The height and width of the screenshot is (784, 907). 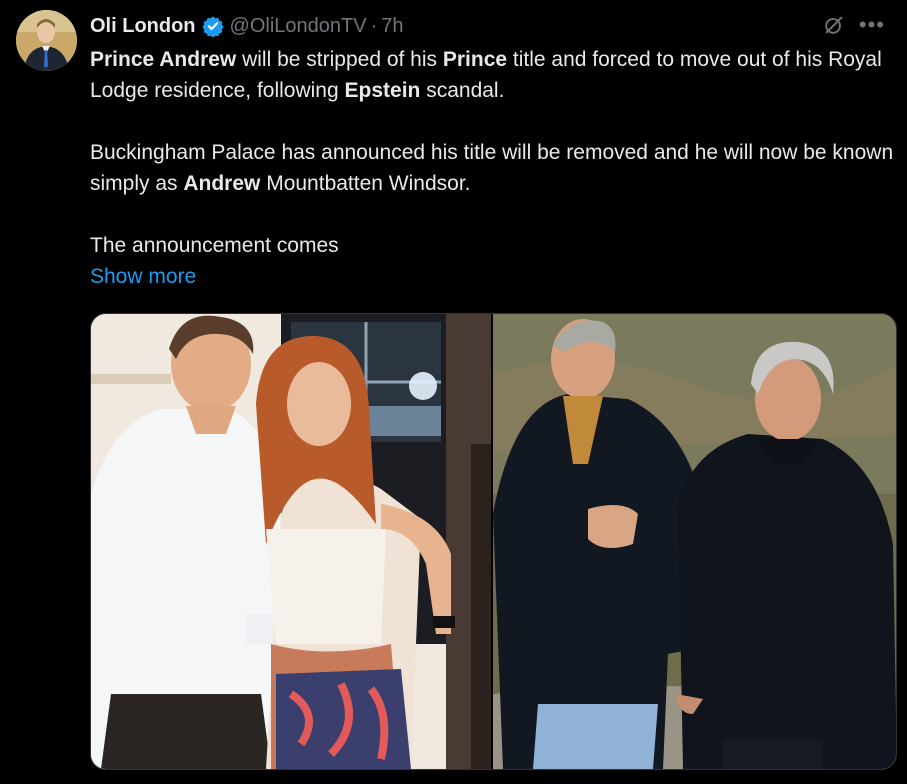 I want to click on author-name: Oli London, so click(x=143, y=26).